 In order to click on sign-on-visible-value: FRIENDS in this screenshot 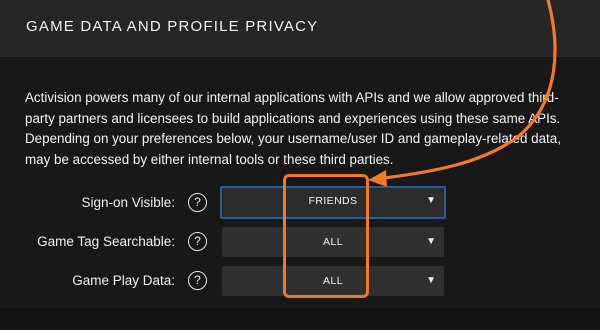, I will do `click(333, 201)`.